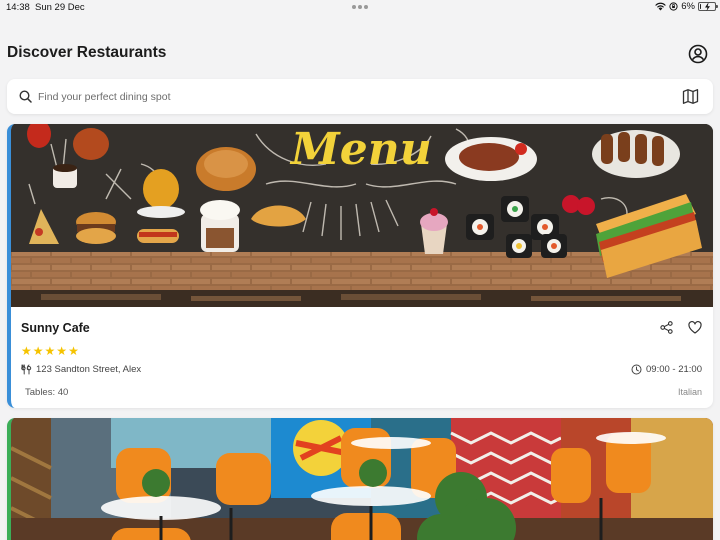  What do you see at coordinates (87, 52) in the screenshot?
I see `page-title: Discover Restaurants` at bounding box center [87, 52].